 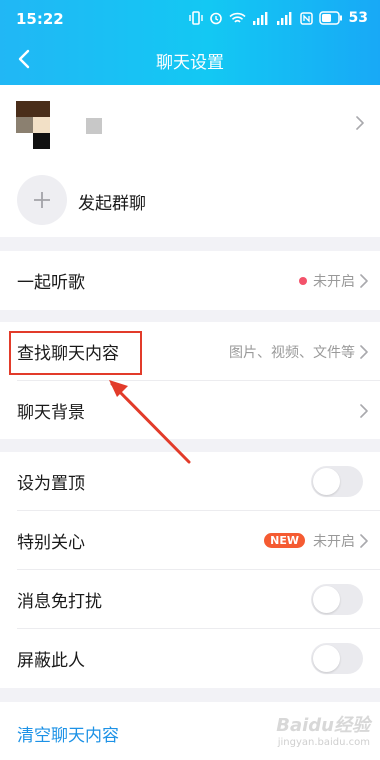 What do you see at coordinates (237, 17) in the screenshot?
I see `wifi-icon` at bounding box center [237, 17].